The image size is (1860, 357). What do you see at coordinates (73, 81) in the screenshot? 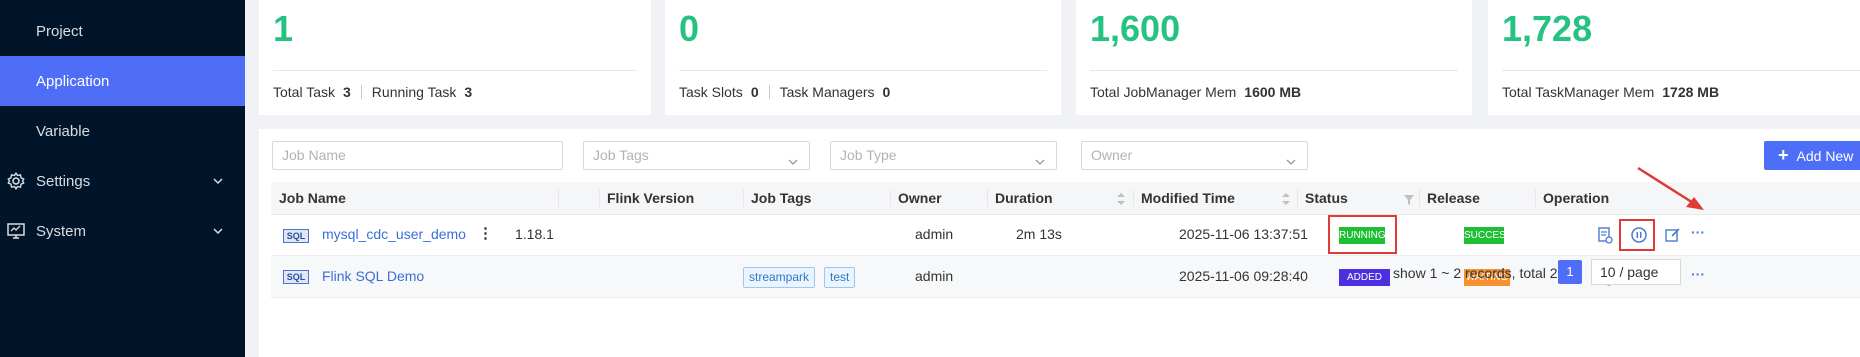
I see `sidebar-item-label: Application` at bounding box center [73, 81].